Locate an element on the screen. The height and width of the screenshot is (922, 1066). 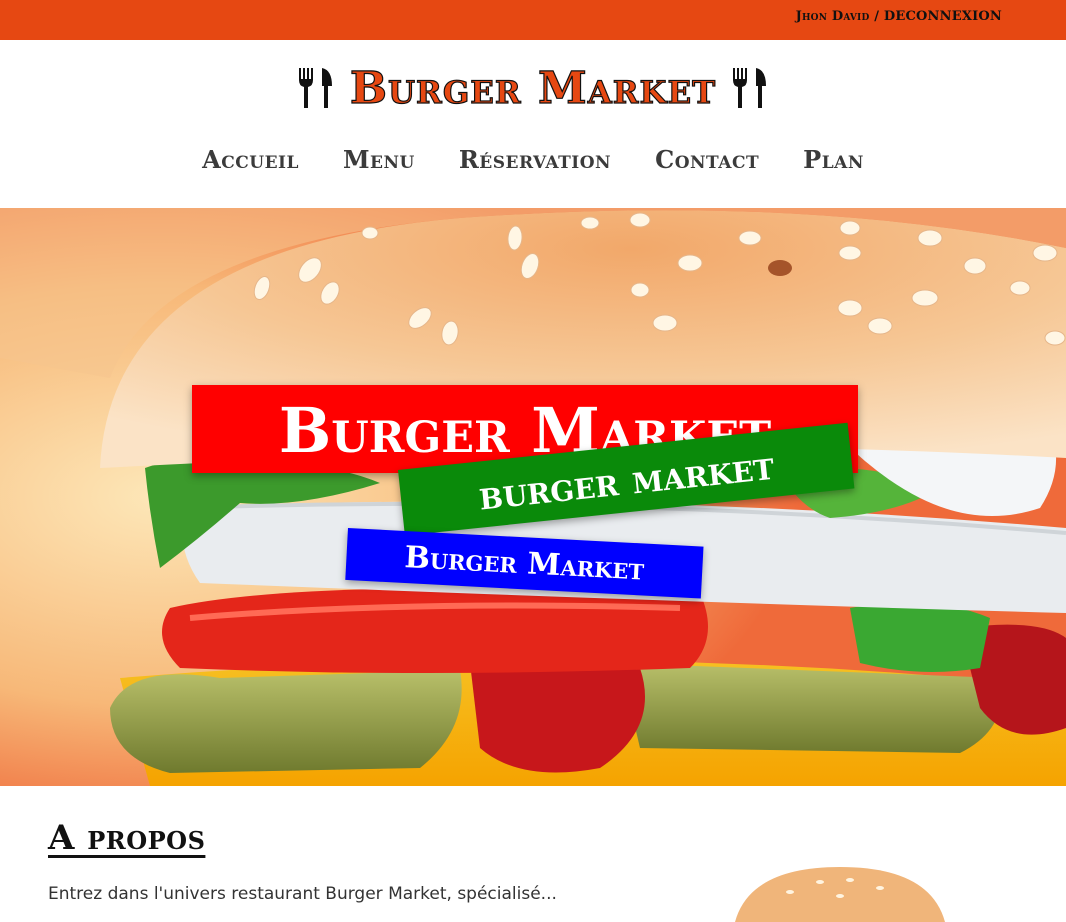
user-name-link: Jhon David is located at coordinates (833, 16).